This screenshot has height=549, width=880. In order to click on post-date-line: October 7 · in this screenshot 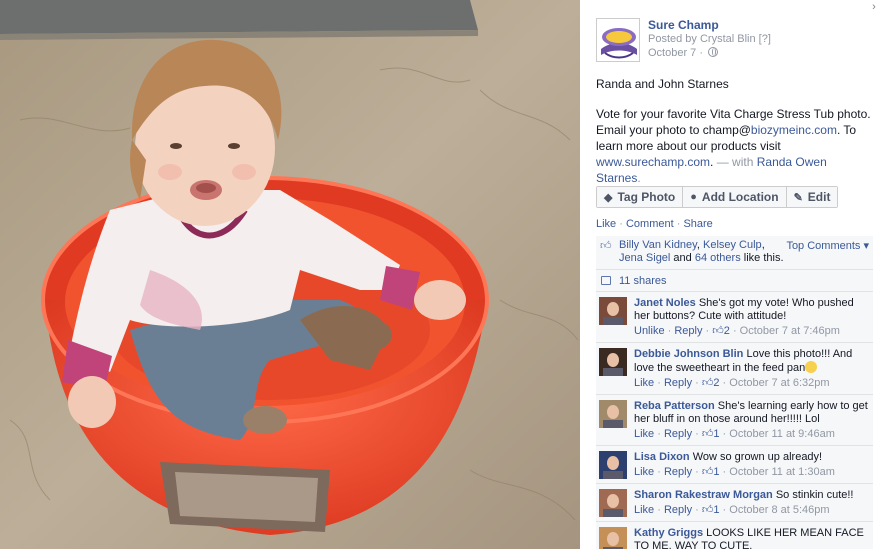, I will do `click(683, 53)`.